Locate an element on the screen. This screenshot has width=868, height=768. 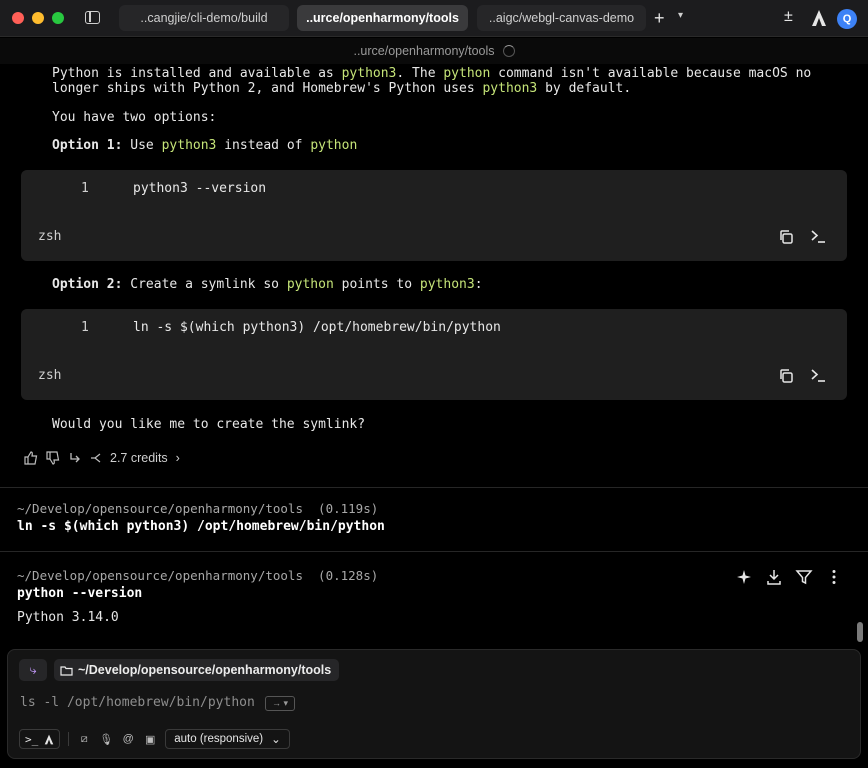
pane-path-title: ..urce/openharmony/tools is located at coordinates (424, 51).